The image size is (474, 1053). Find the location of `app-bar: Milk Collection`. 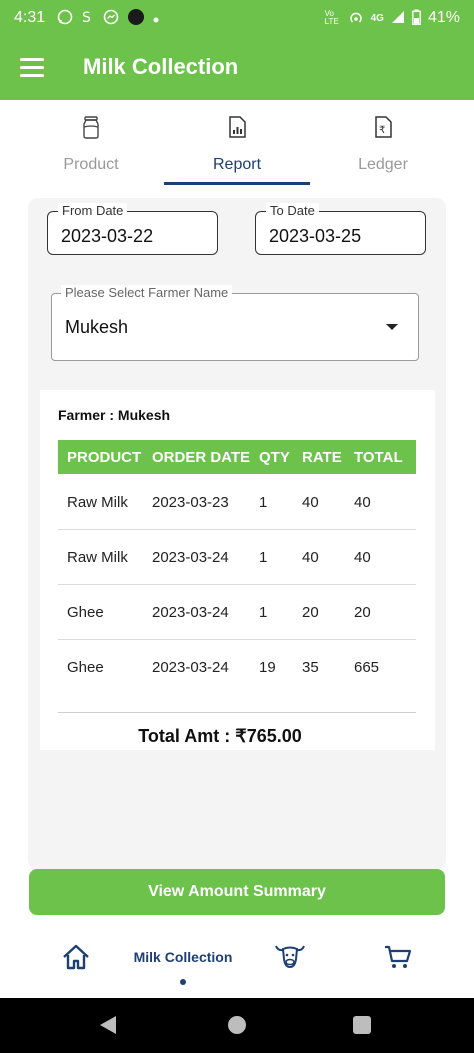

app-bar: Milk Collection is located at coordinates (237, 68).